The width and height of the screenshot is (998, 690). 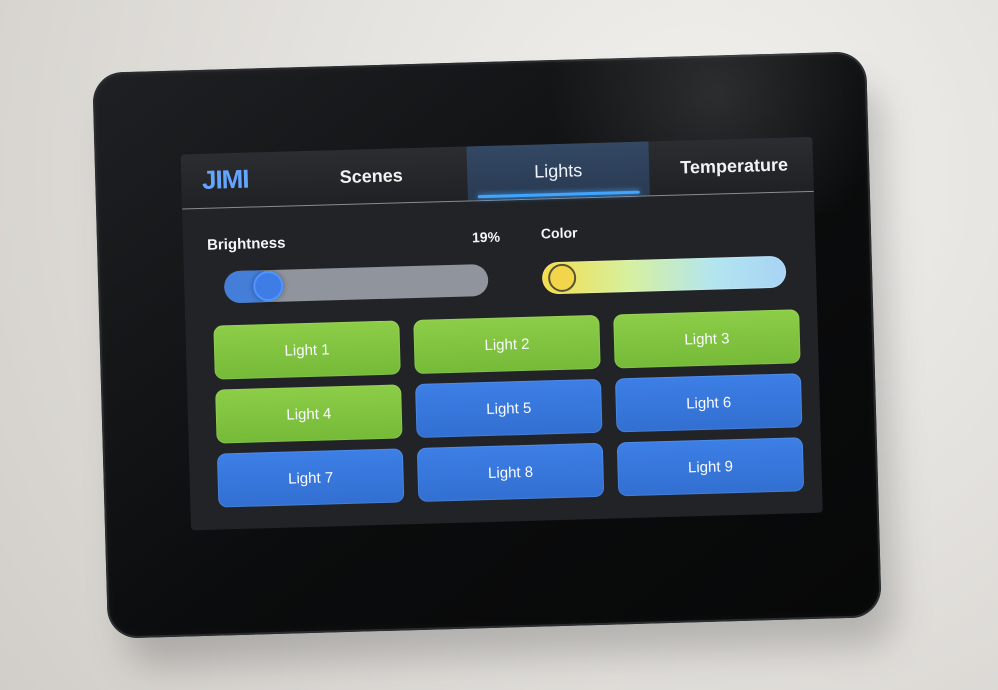 I want to click on logo-text: JIMI, so click(x=225, y=179).